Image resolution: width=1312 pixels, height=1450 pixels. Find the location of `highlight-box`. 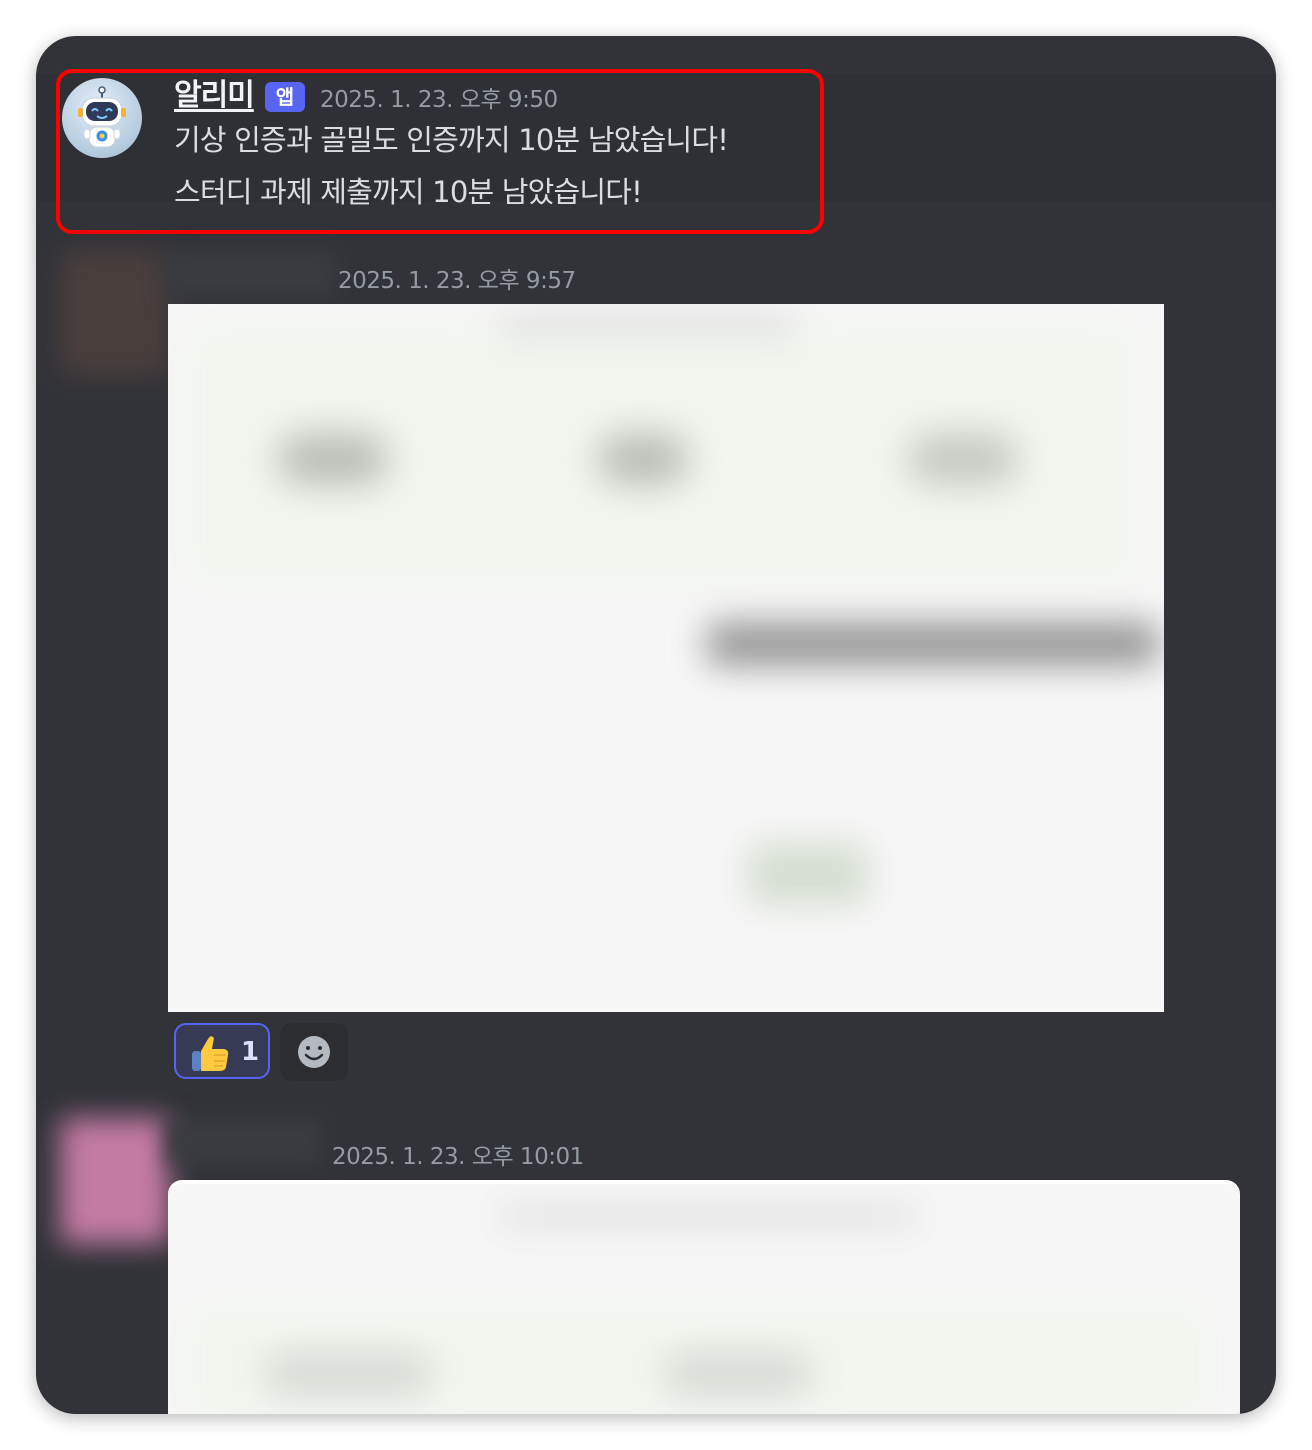

highlight-box is located at coordinates (440, 151).